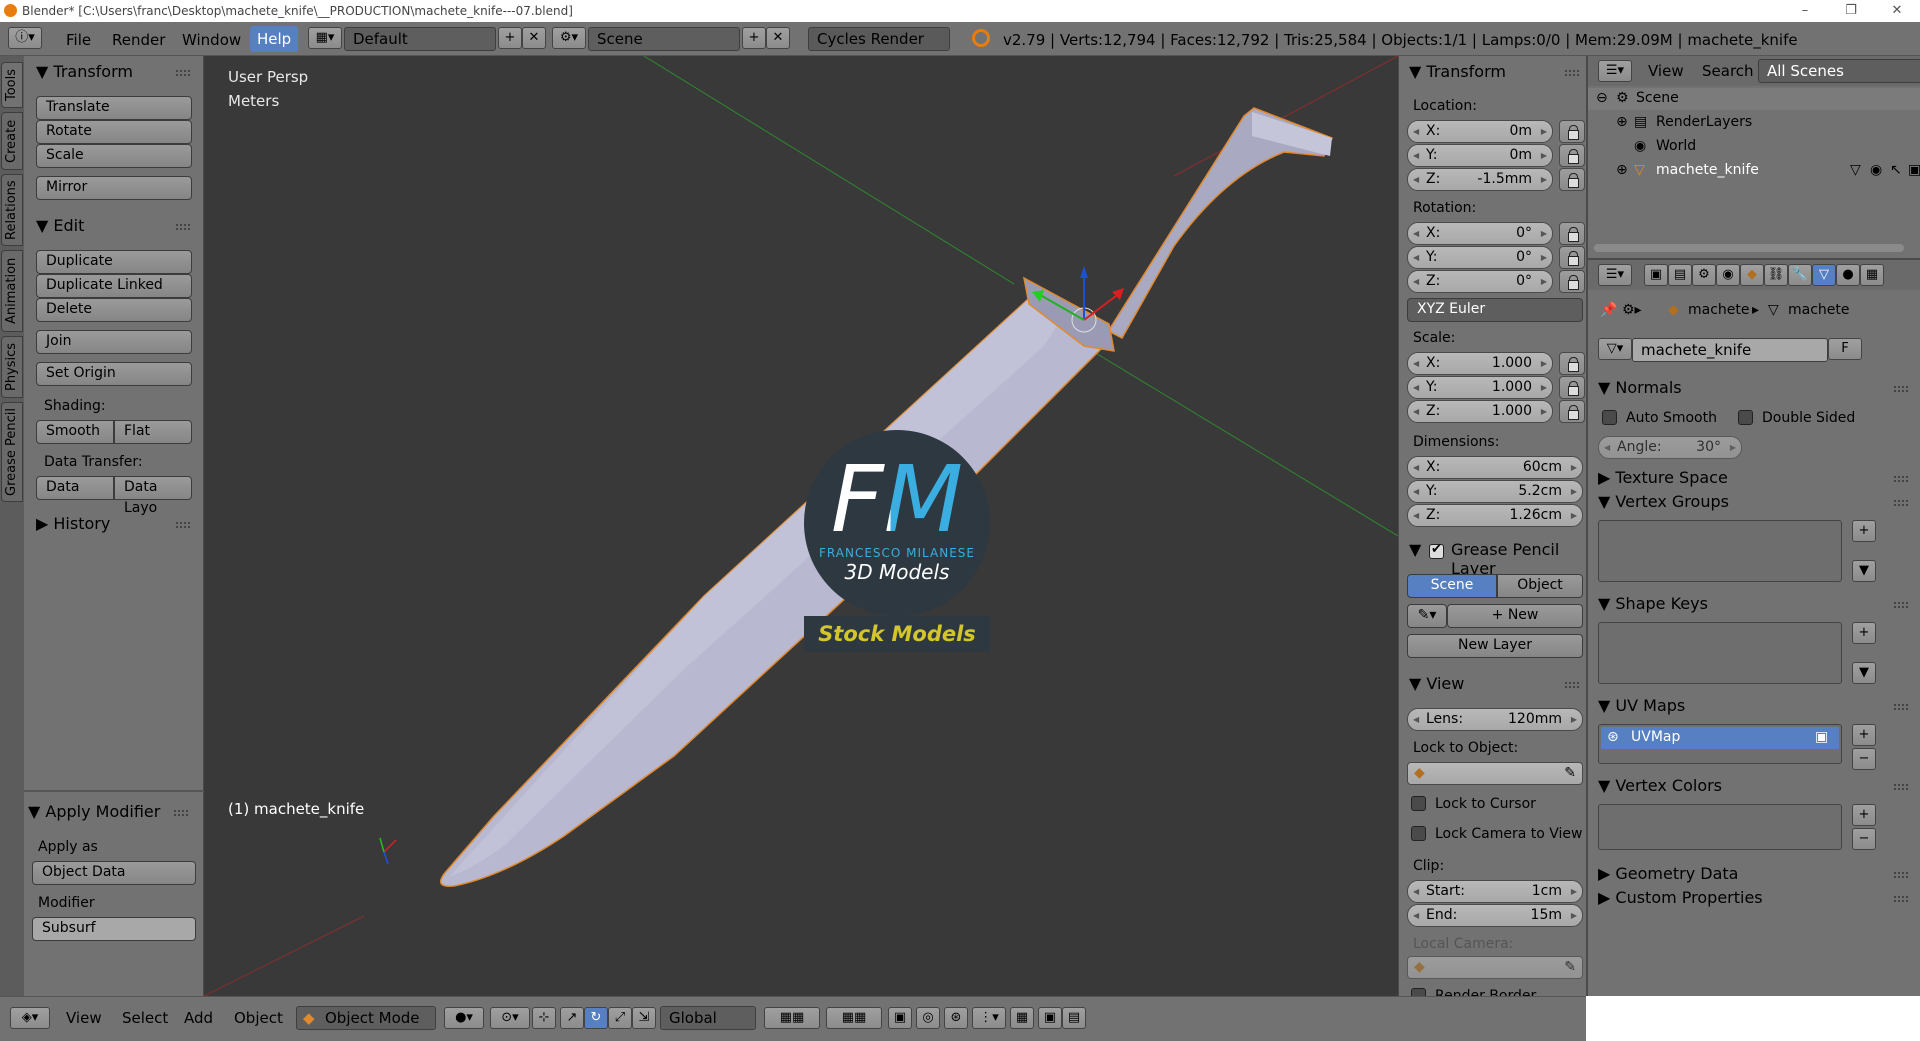 The height and width of the screenshot is (1041, 1920). What do you see at coordinates (1728, 275) in the screenshot?
I see `world-tab-icon: ◉` at bounding box center [1728, 275].